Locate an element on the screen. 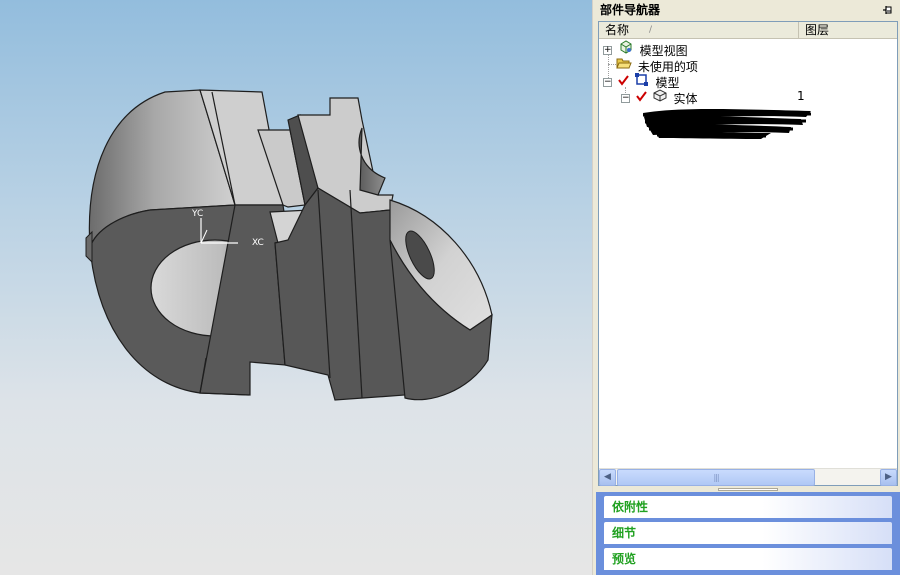 Image resolution: width=900 pixels, height=575 pixels. sort-indicator: / is located at coordinates (651, 30).